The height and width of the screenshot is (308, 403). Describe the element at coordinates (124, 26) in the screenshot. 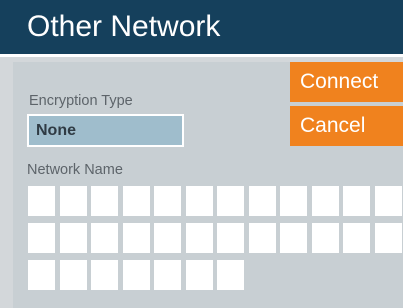

I see `page-title: Other Network` at that location.